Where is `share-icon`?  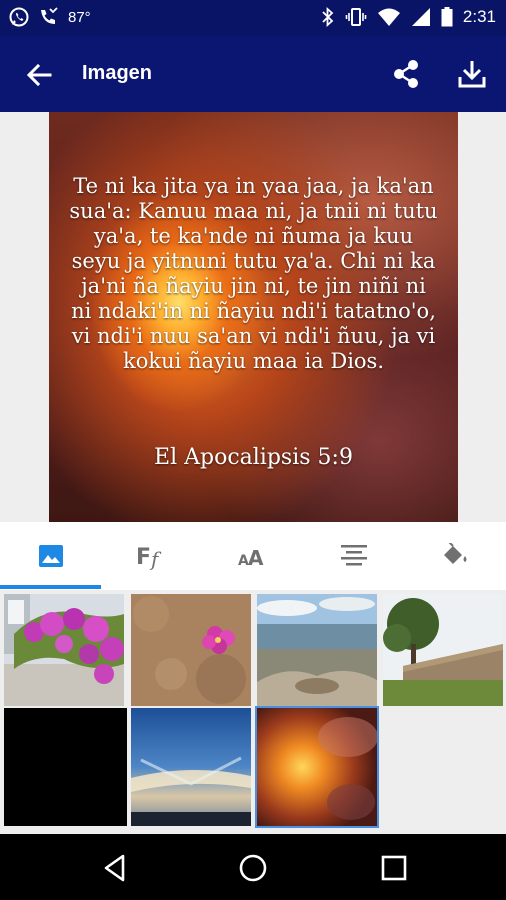 share-icon is located at coordinates (406, 74).